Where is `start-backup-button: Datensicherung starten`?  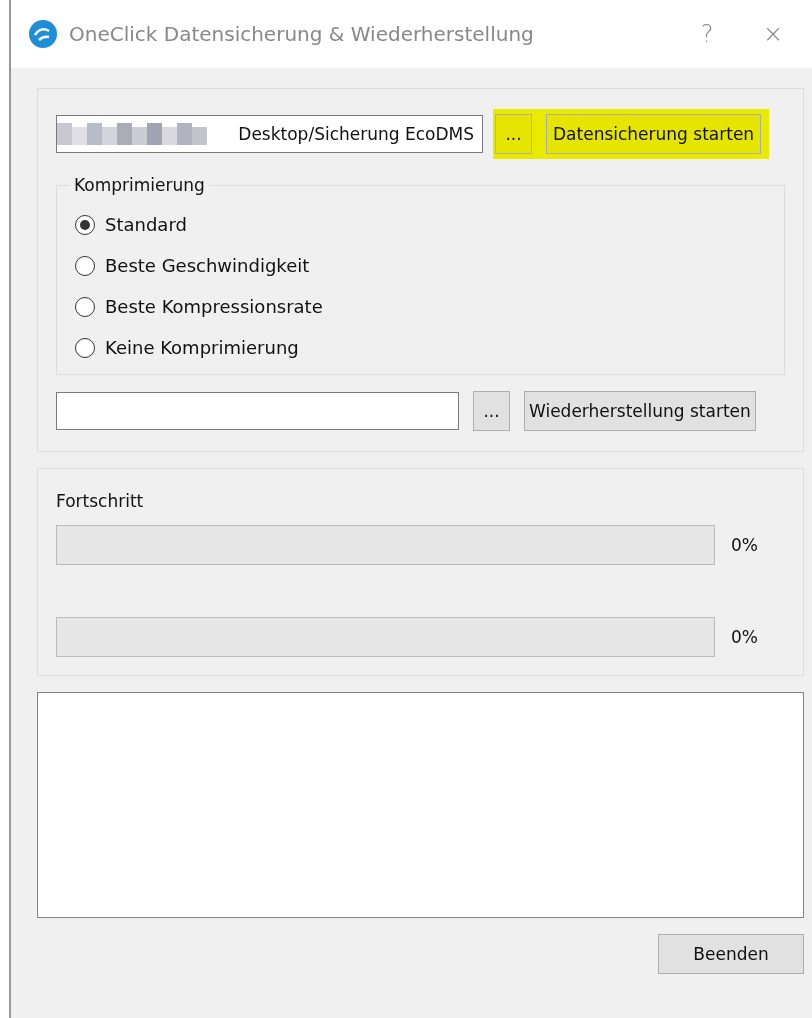
start-backup-button: Datensicherung starten is located at coordinates (654, 134).